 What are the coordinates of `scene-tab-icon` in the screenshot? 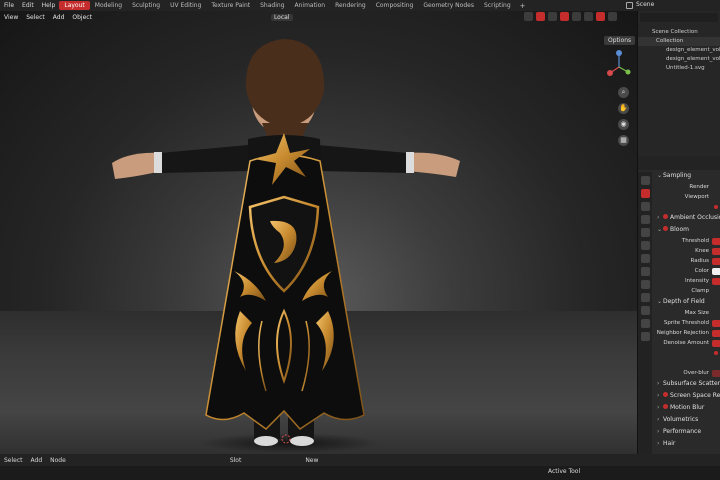 It's located at (645, 232).